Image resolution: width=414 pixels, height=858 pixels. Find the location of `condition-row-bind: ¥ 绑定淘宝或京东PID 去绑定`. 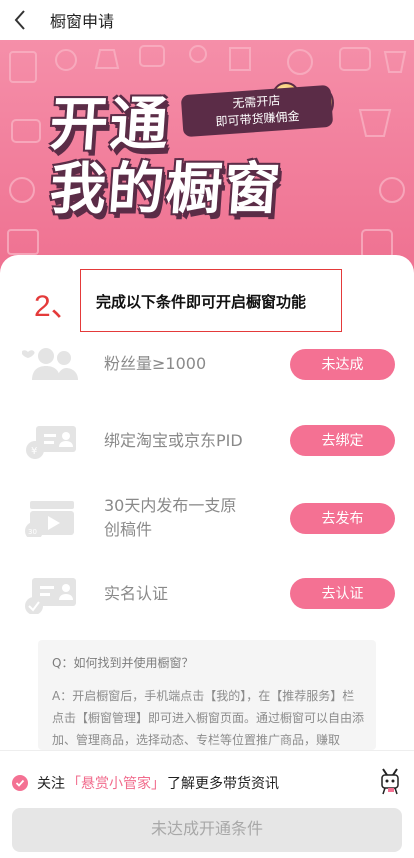

condition-row-bind: ¥ 绑定淘宝或京东PID 去绑定 is located at coordinates (207, 440).